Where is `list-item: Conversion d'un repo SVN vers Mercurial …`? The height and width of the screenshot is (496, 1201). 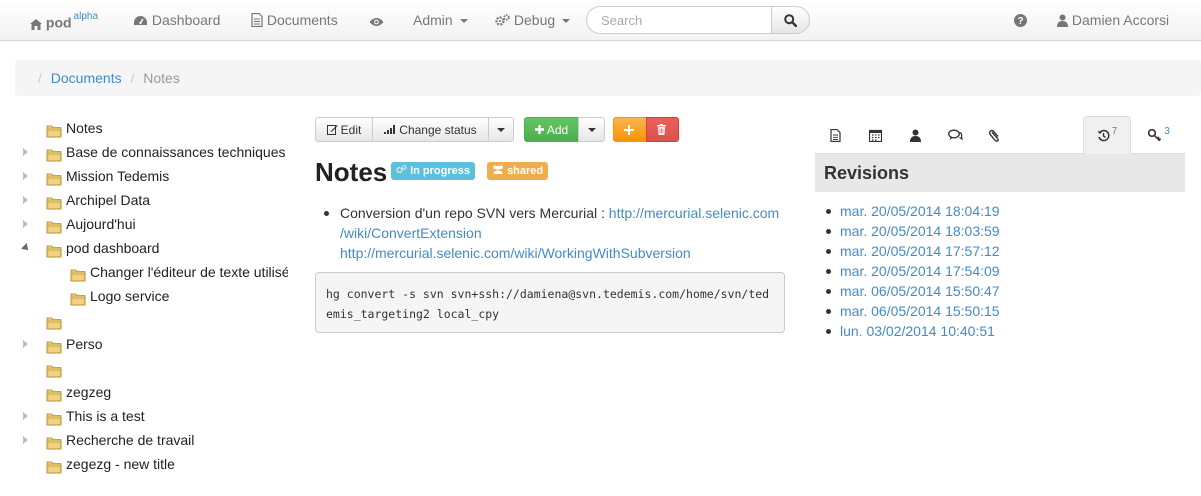
list-item: Conversion d'un repo SVN vers Mercurial … is located at coordinates (567, 233).